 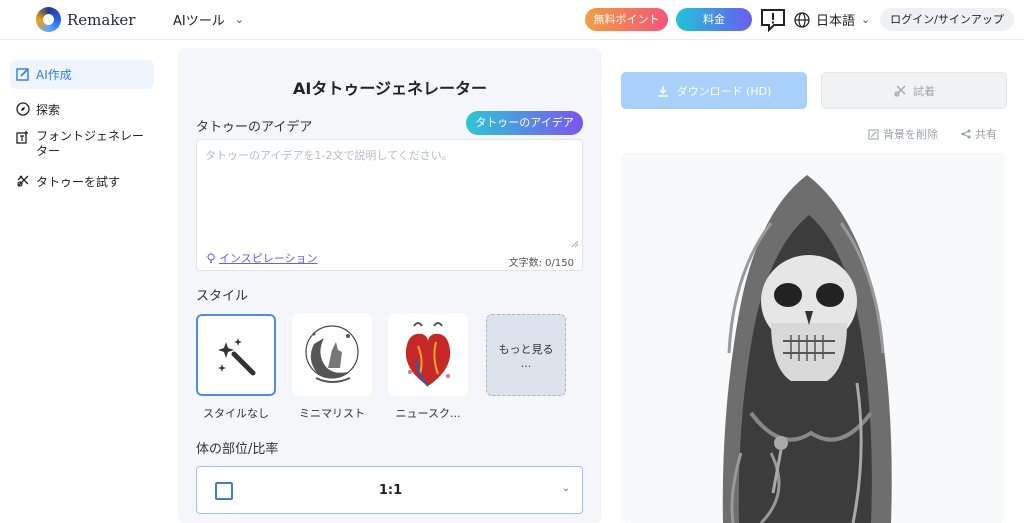 I want to click on more-label: もっと見る, so click(x=526, y=349).